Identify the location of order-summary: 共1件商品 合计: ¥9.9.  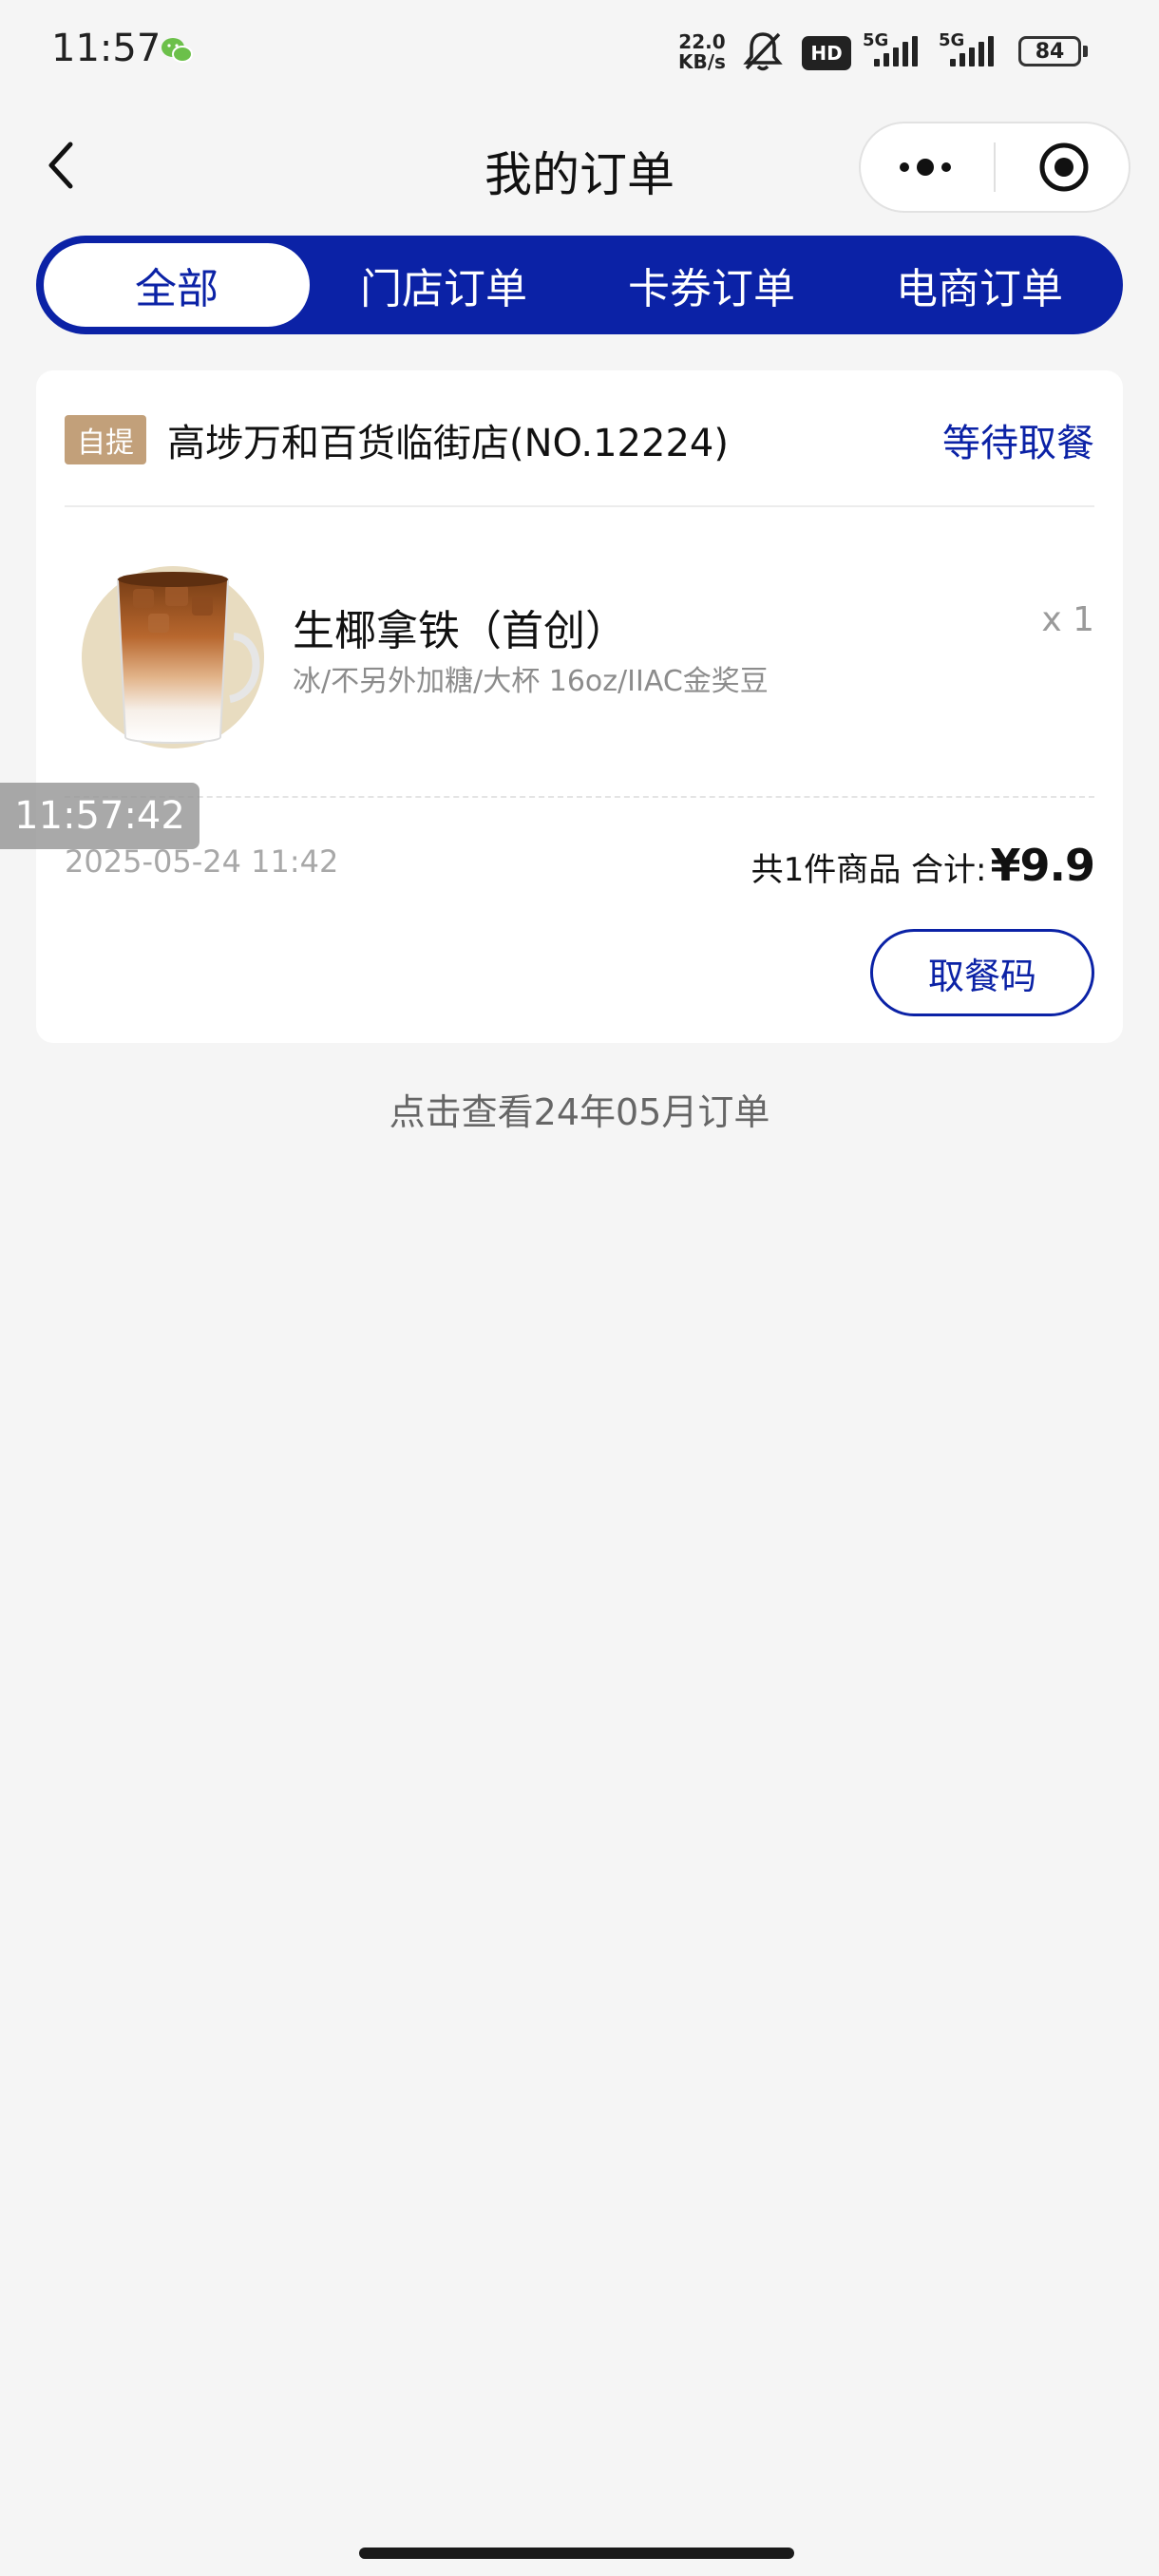
(922, 865).